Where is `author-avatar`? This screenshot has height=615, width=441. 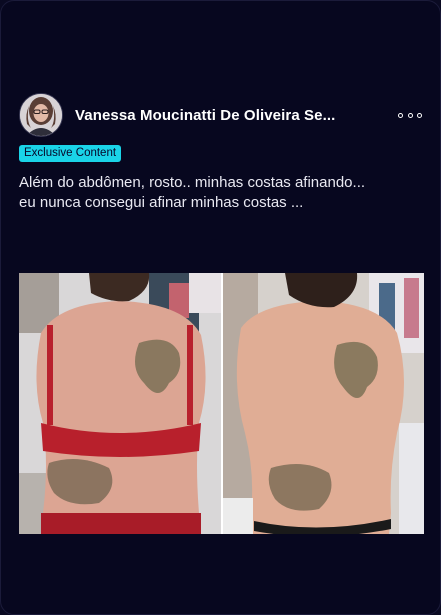
author-avatar is located at coordinates (41, 115).